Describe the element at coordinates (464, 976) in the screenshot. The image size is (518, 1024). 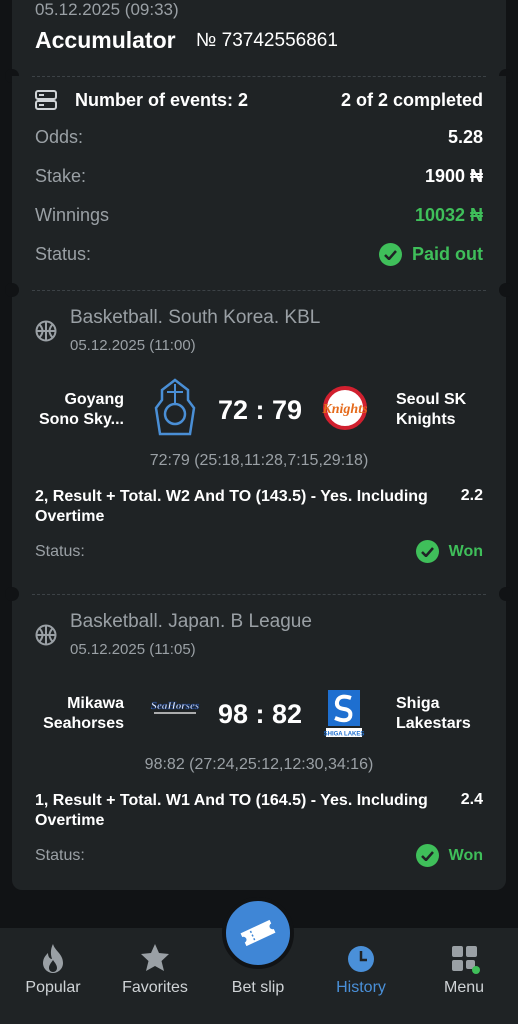
I see `nav-menu: Menu` at that location.